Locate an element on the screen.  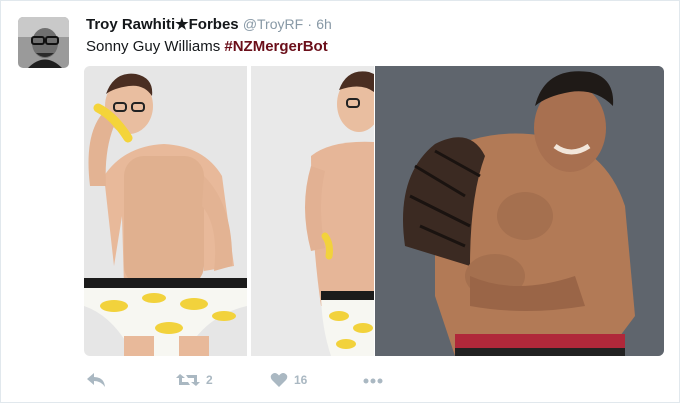
hashtag-link: #NZMergerBot is located at coordinates (275, 46).